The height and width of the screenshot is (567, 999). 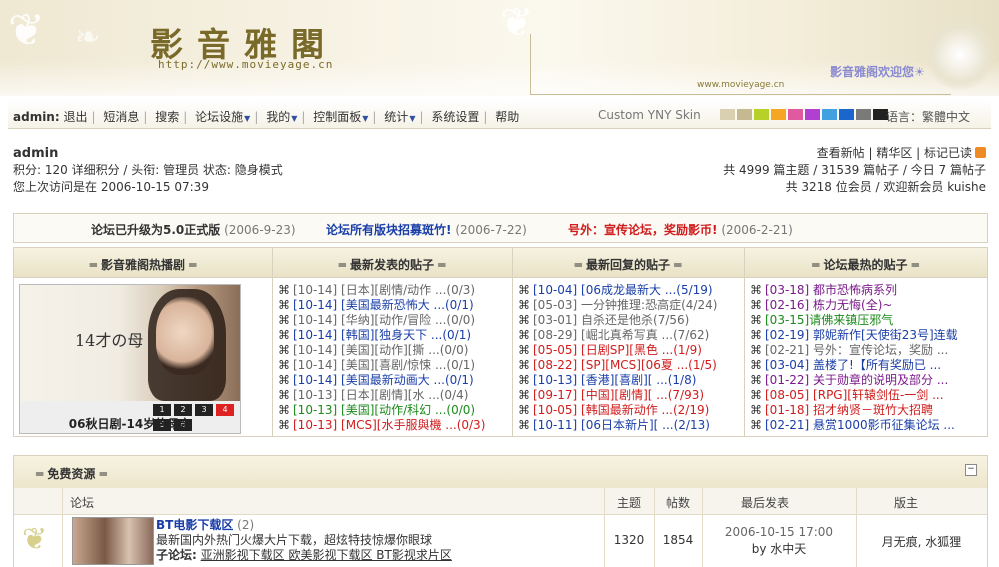 I want to click on post-link: [10-11] [06日本新片][ ...(2/13), so click(x=621, y=425).